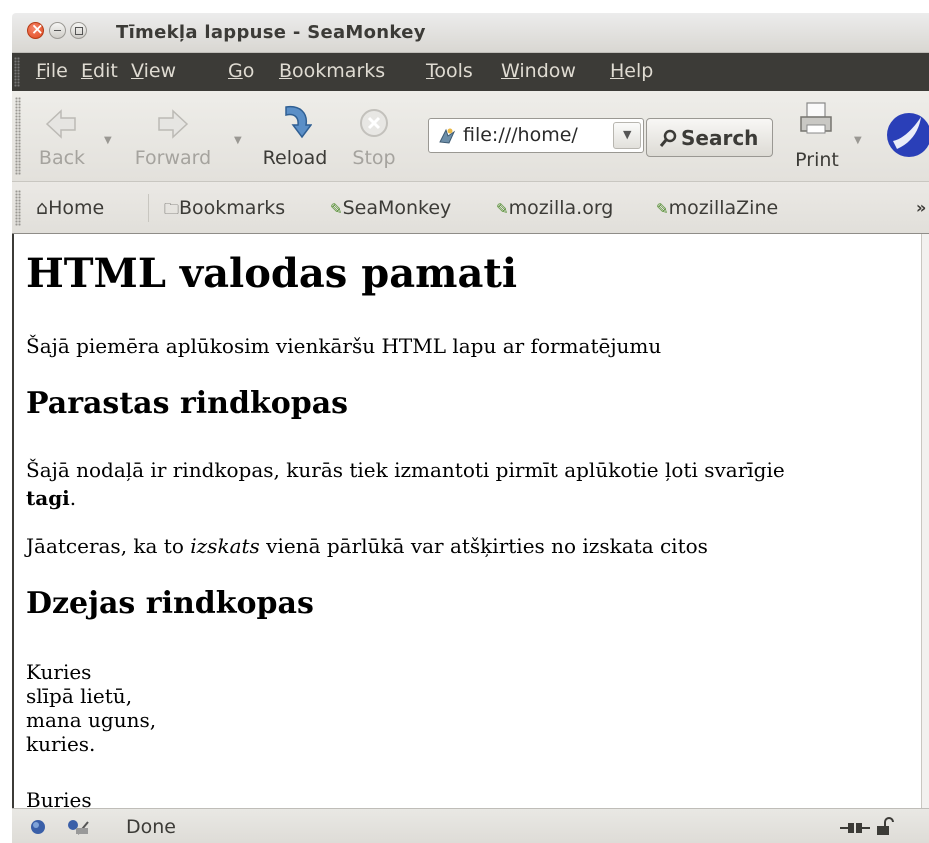 Image resolution: width=929 pixels, height=843 pixels. What do you see at coordinates (41, 71) in the screenshot?
I see `menu-file-mnemonic: F` at bounding box center [41, 71].